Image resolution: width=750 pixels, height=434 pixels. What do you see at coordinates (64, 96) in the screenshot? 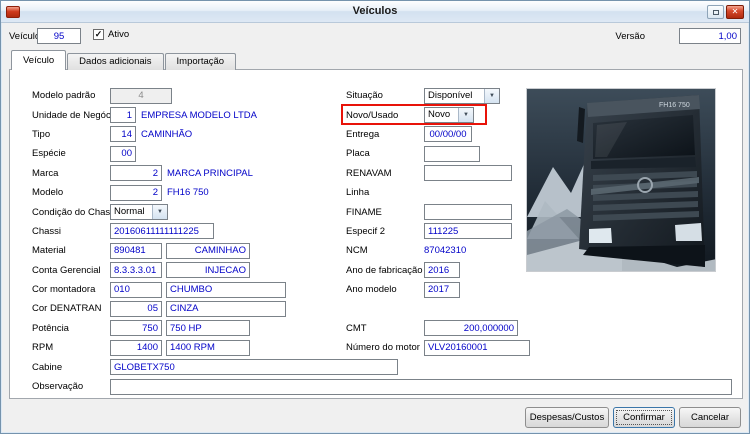
I see `modelo-padrao-label: Modelo padrão` at bounding box center [64, 96].